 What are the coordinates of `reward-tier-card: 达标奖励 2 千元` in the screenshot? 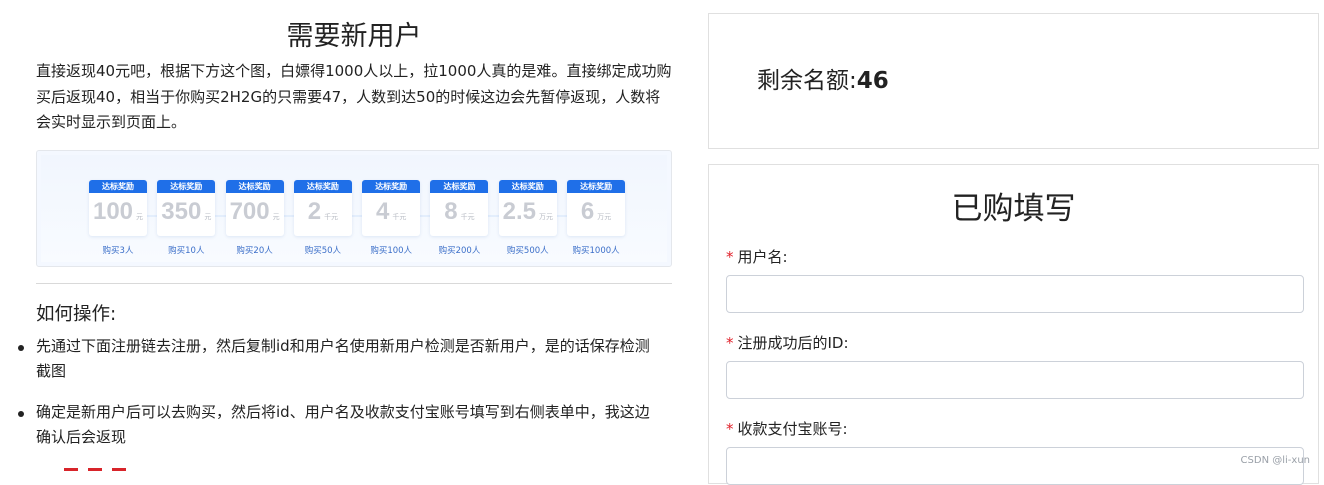 It's located at (322, 207).